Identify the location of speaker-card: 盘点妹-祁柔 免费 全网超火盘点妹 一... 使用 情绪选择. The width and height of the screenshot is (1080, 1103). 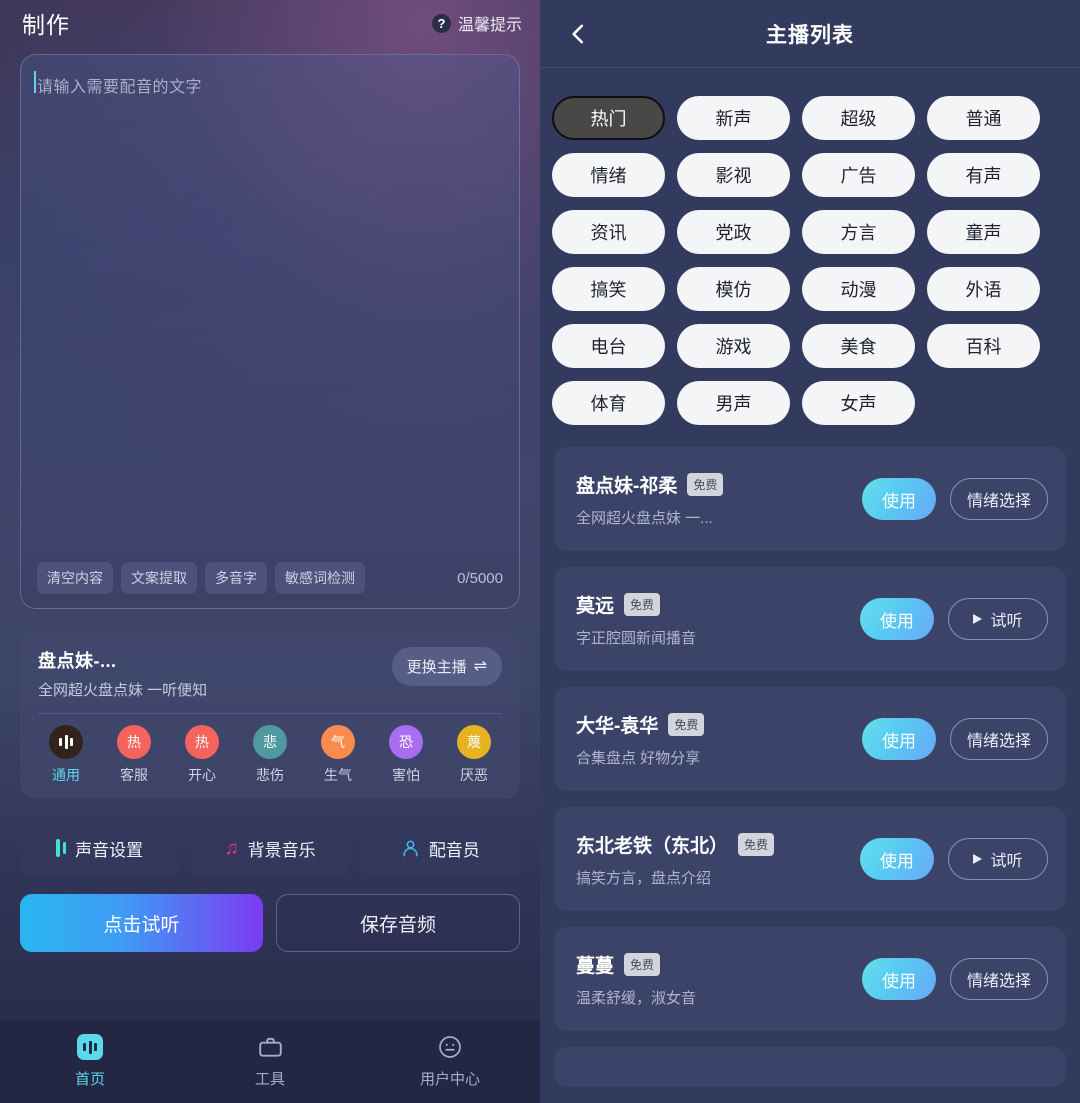
(810, 499).